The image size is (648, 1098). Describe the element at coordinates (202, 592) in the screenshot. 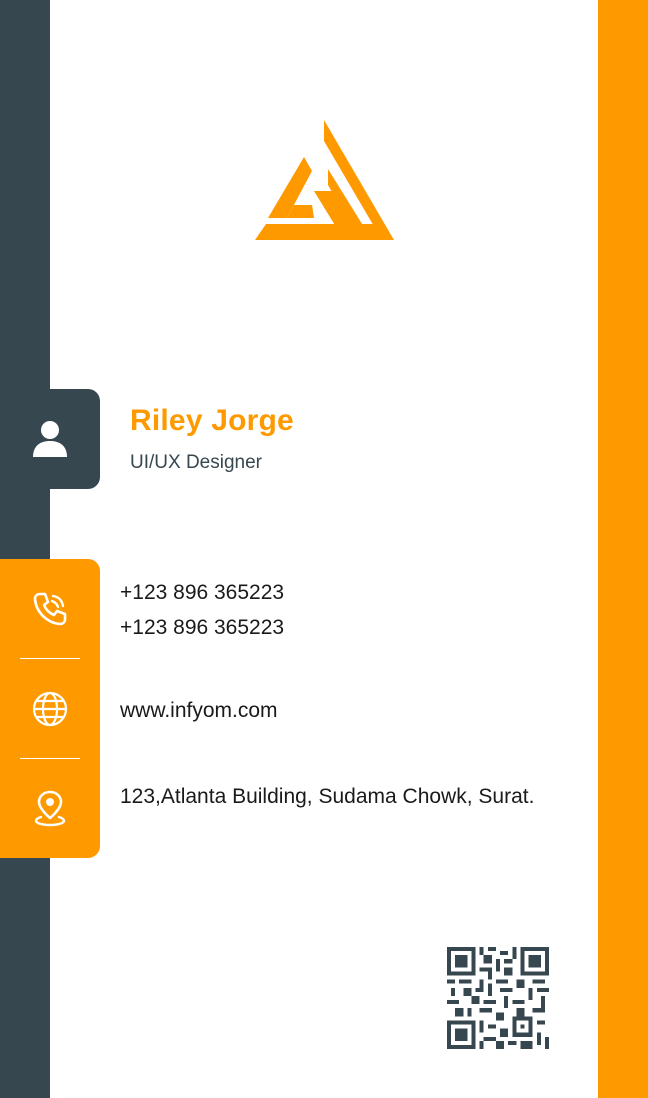

I see `phone-number-1: +123 896 365223` at that location.